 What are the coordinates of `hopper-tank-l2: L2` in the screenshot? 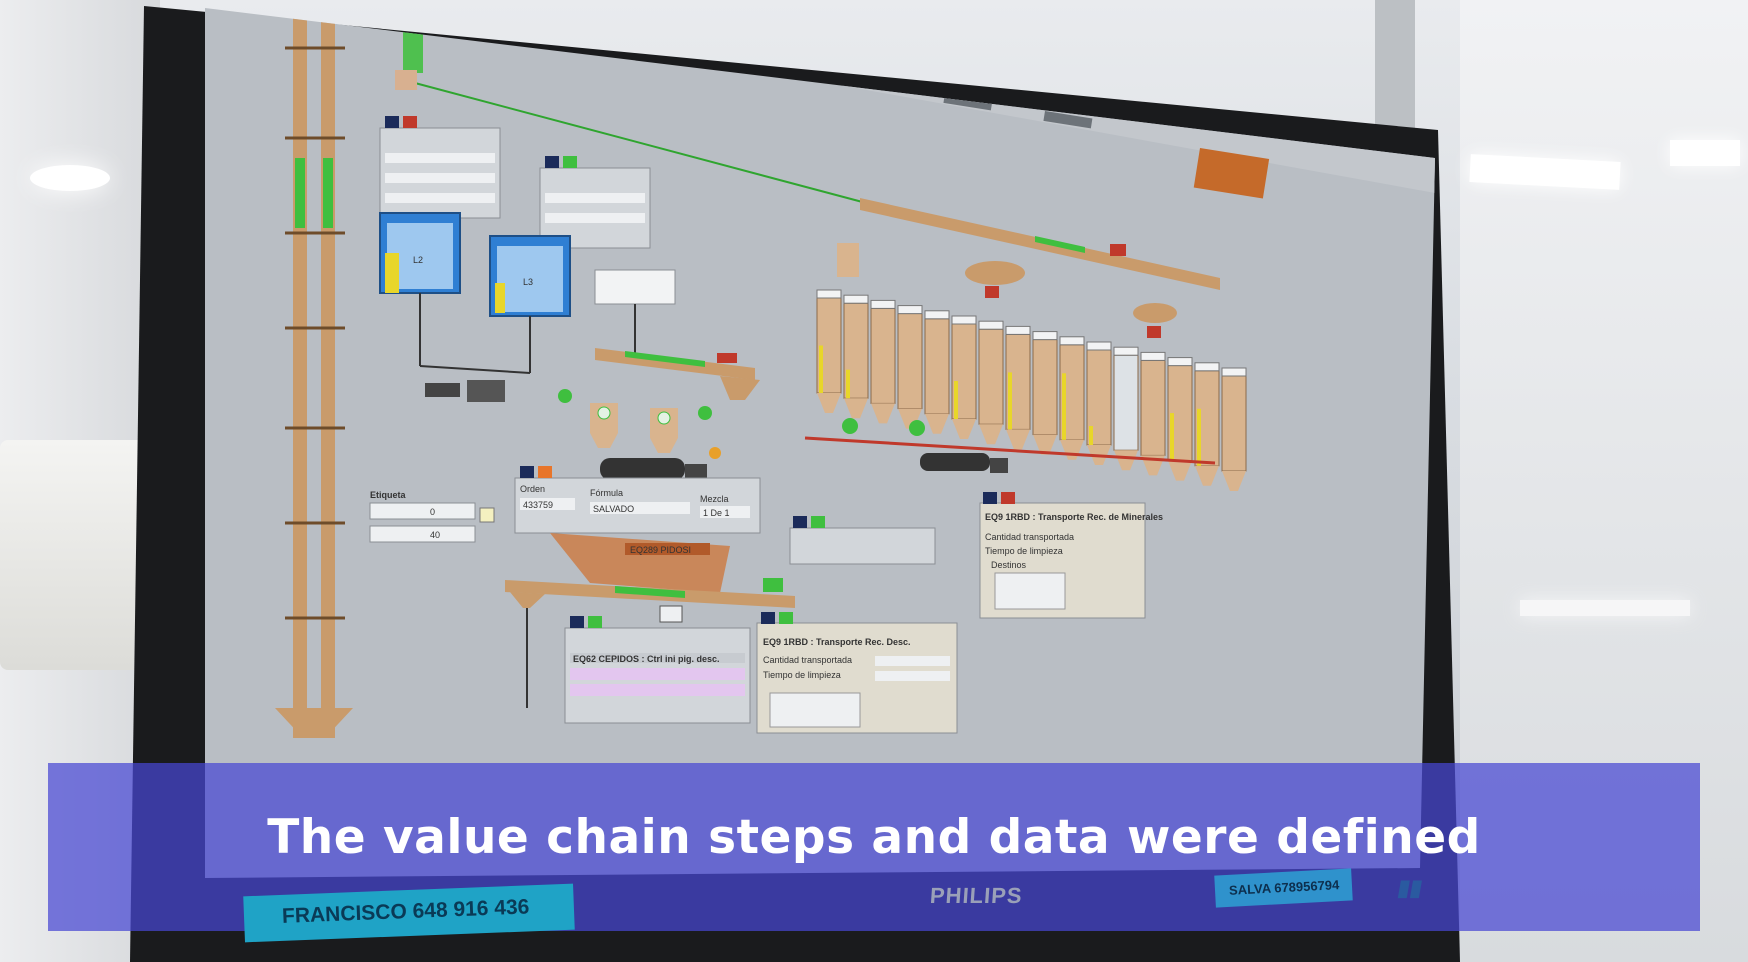 It's located at (420, 253).